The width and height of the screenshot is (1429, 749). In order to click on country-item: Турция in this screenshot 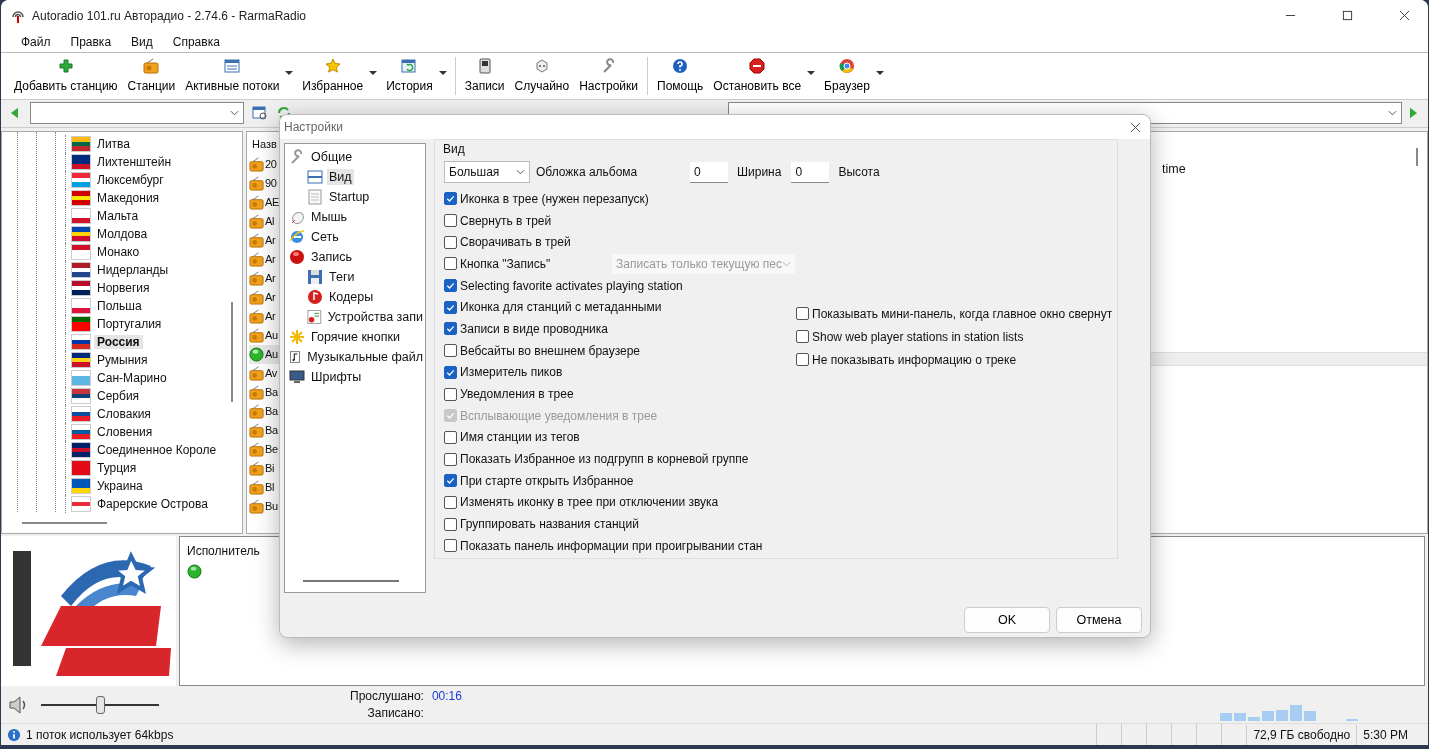, I will do `click(117, 467)`.